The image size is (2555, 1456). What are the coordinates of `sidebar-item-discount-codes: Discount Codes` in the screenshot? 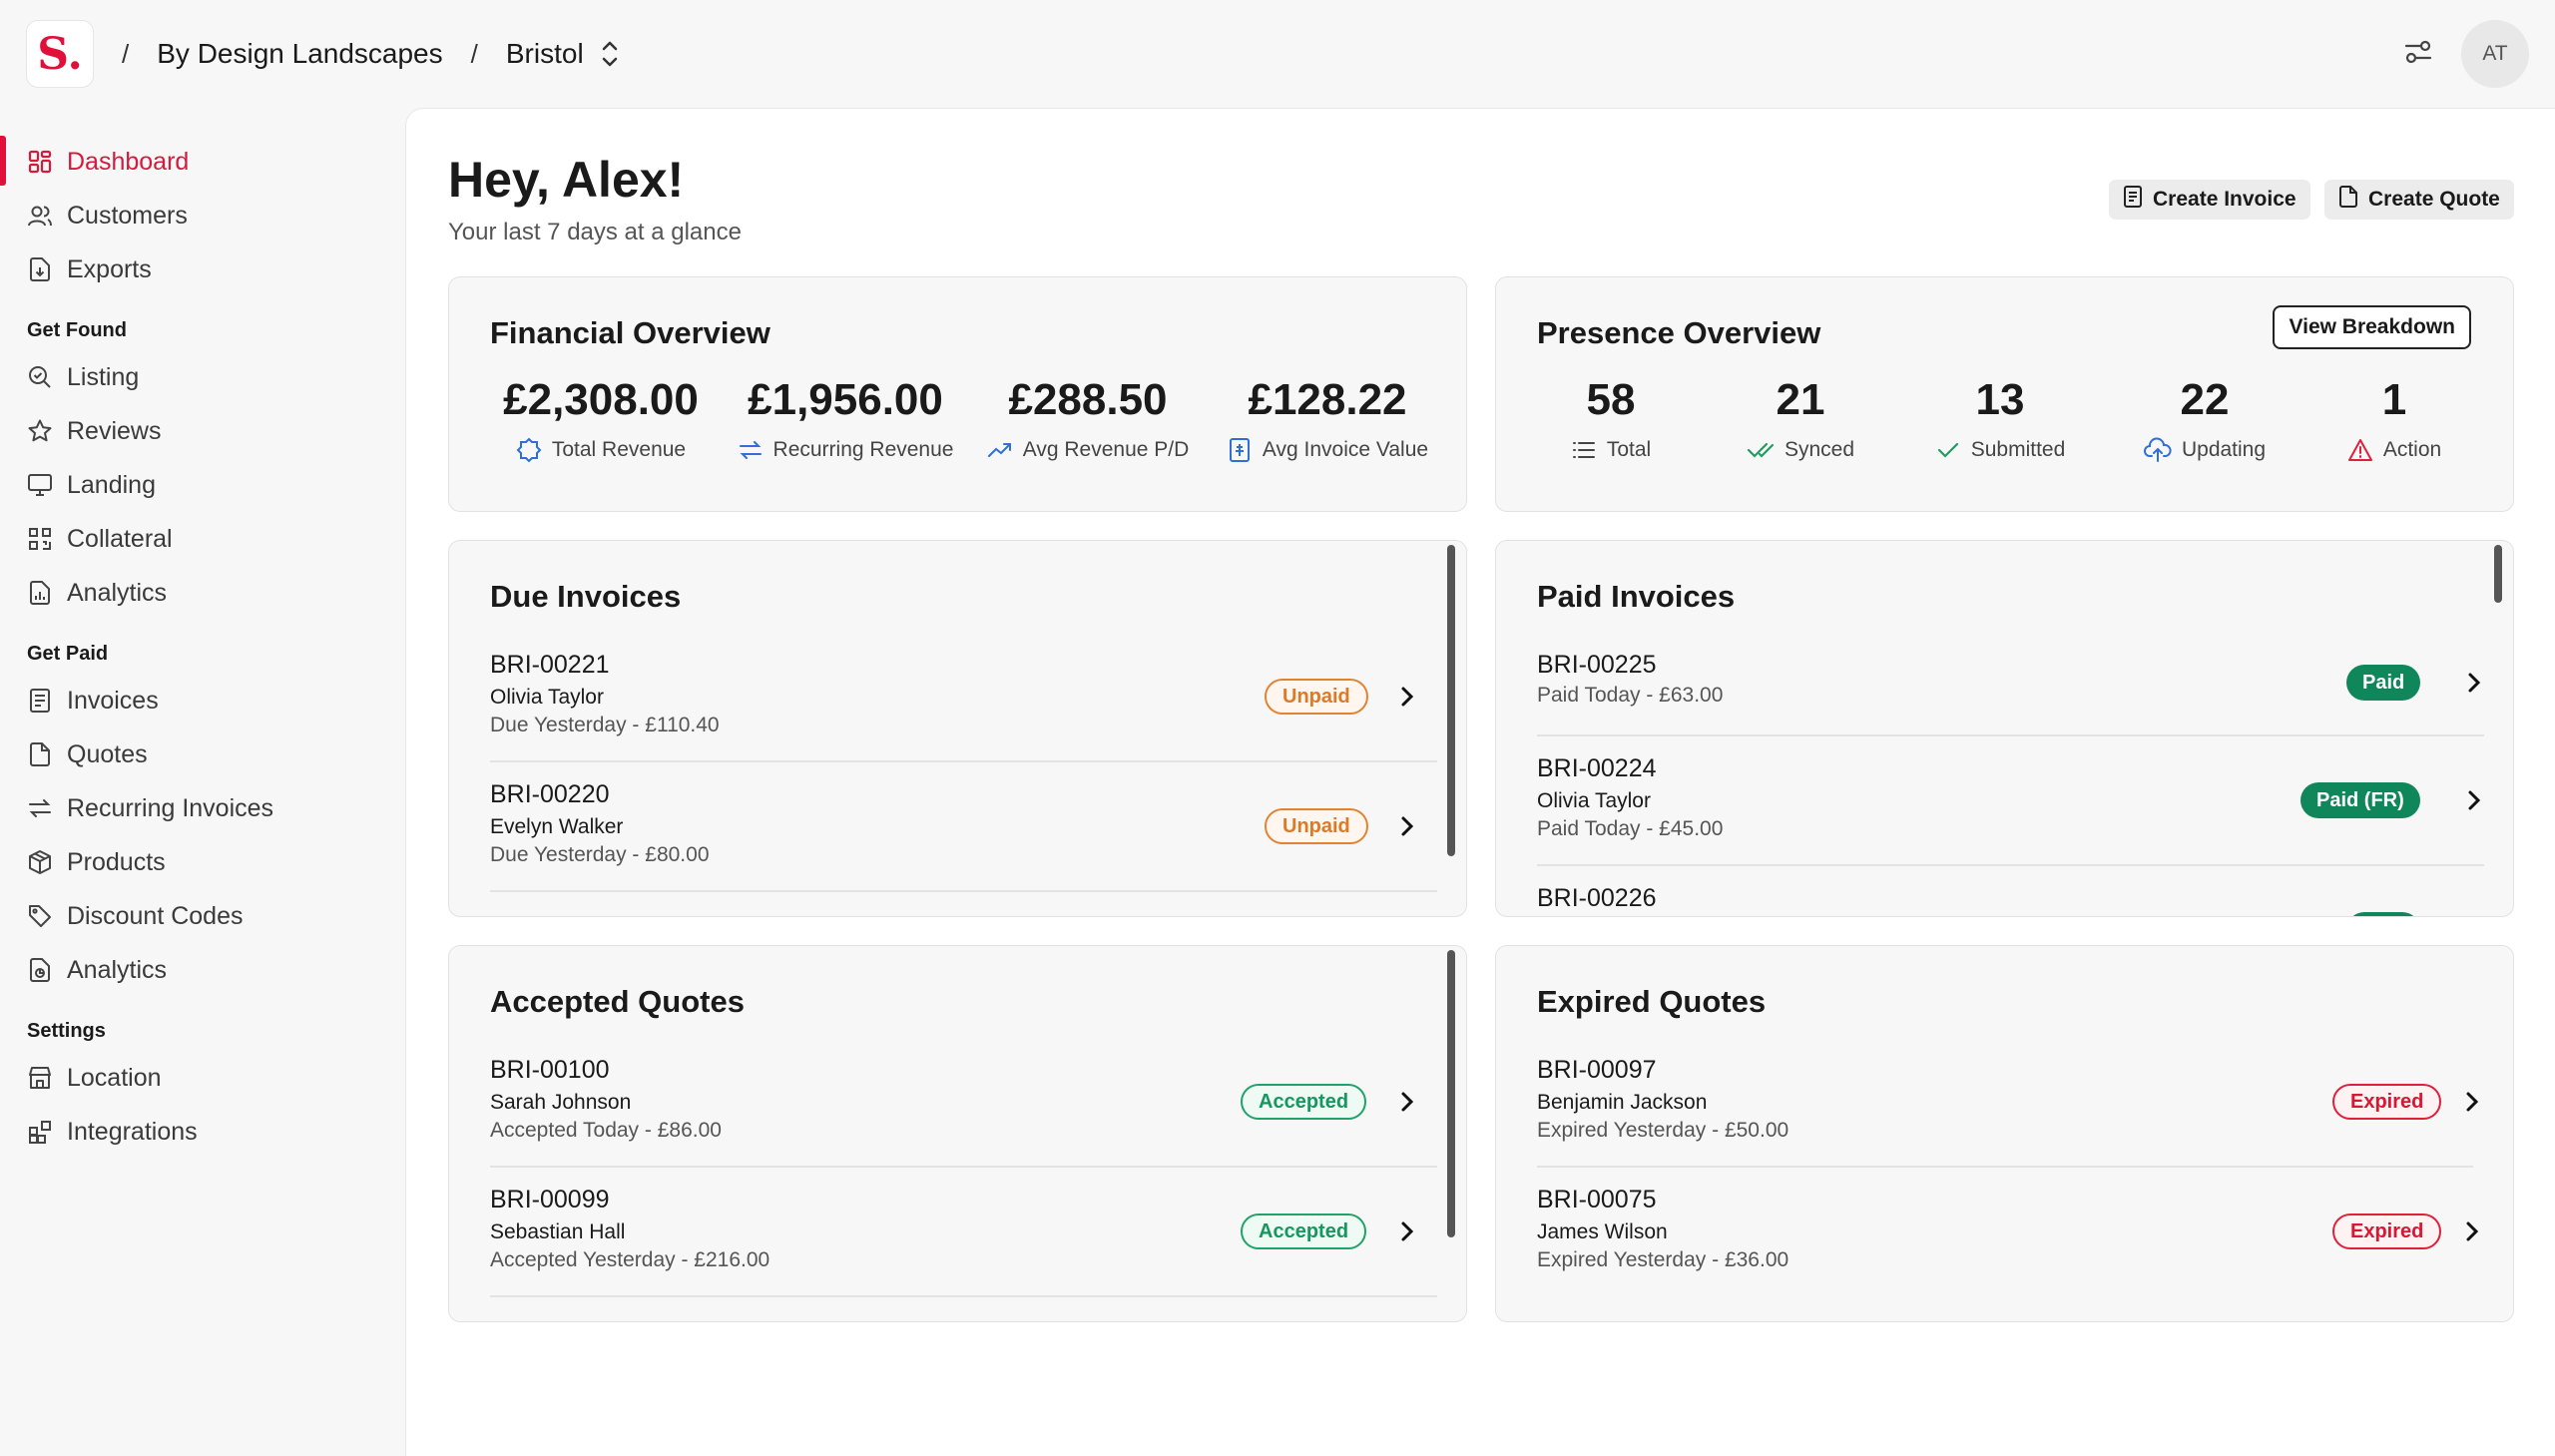 It's located at (135, 916).